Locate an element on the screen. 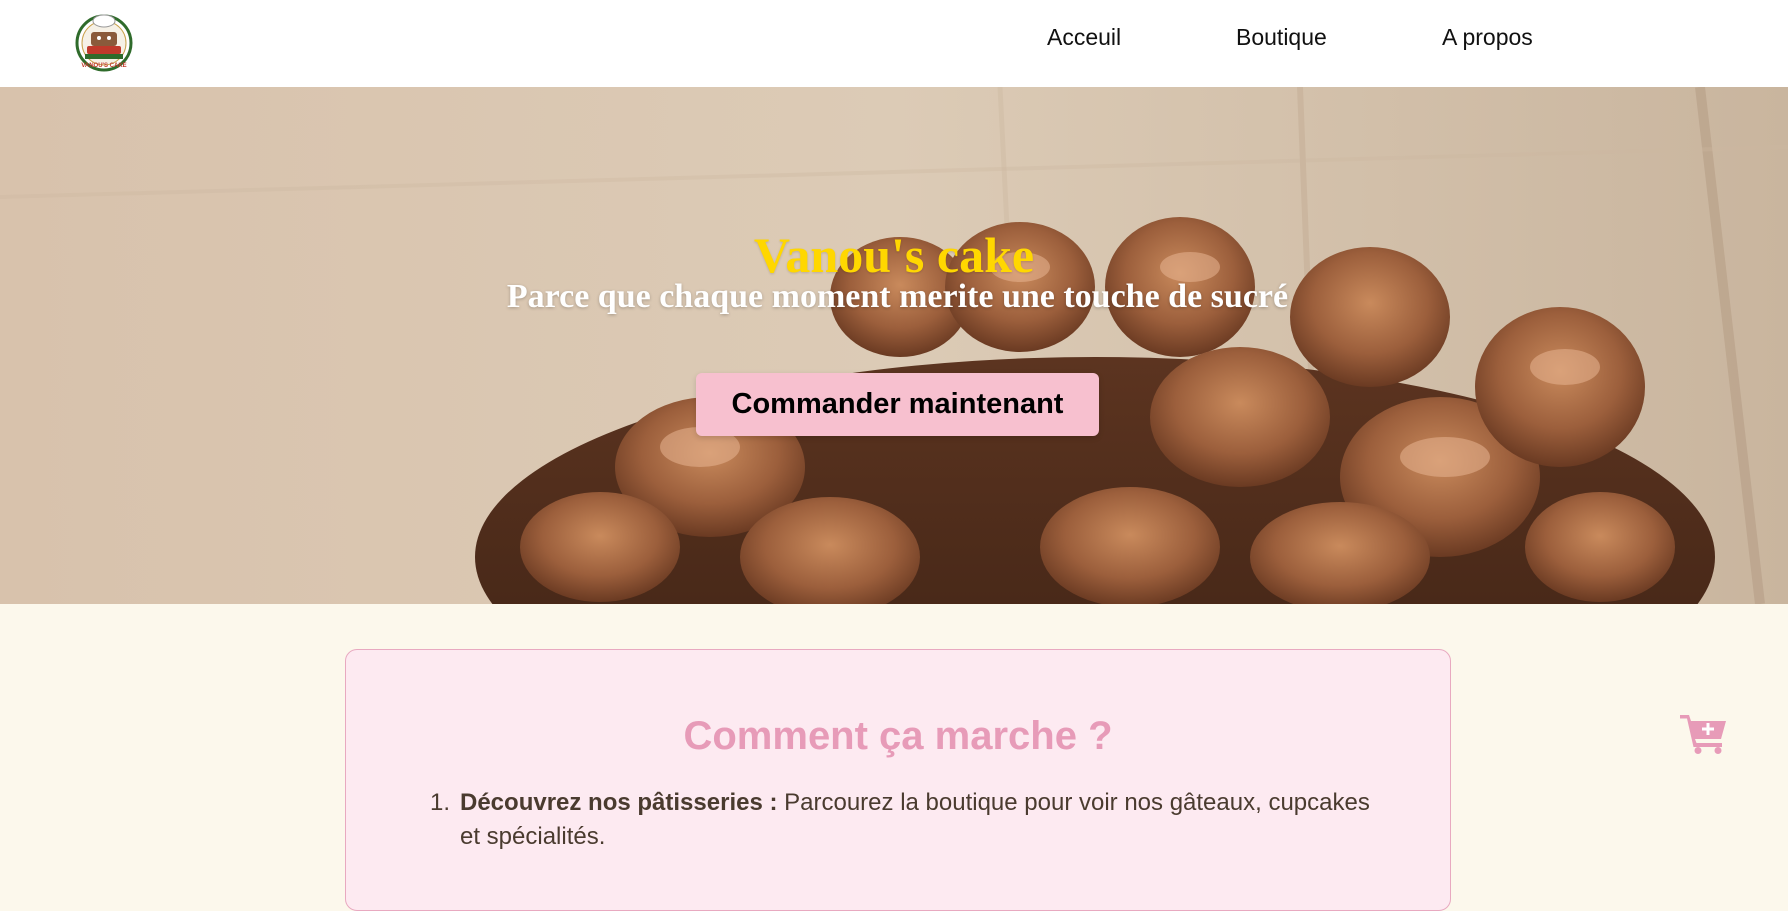 The width and height of the screenshot is (1788, 911). nav-link-a-propos: A propos is located at coordinates (1487, 37).